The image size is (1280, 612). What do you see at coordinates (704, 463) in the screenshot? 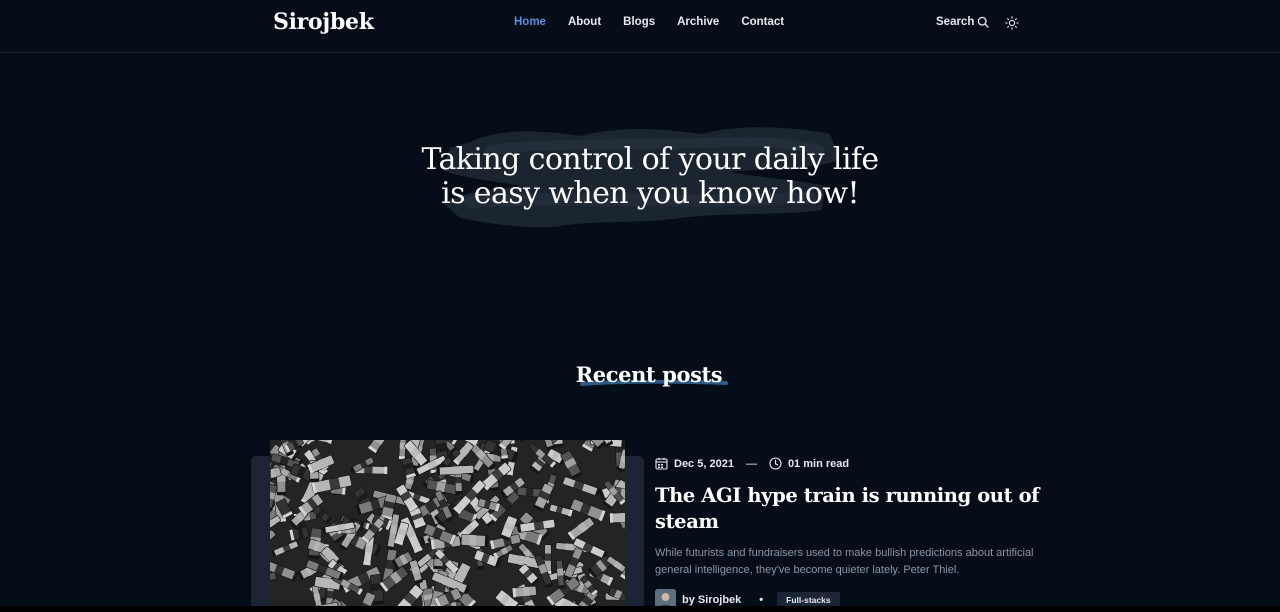
I see `post-date: Dec 5, 2021` at bounding box center [704, 463].